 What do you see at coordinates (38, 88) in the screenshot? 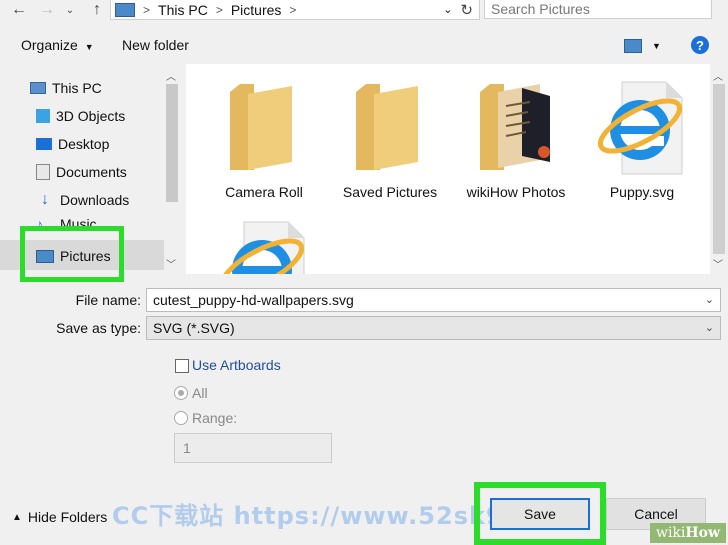
I see `pc-icon` at bounding box center [38, 88].